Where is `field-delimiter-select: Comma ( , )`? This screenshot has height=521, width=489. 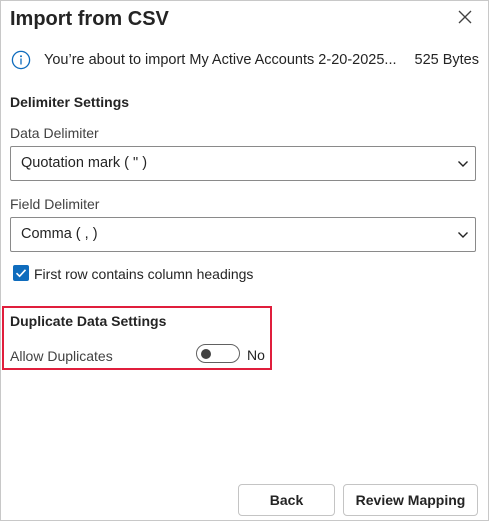
field-delimiter-select: Comma ( , ) is located at coordinates (243, 234).